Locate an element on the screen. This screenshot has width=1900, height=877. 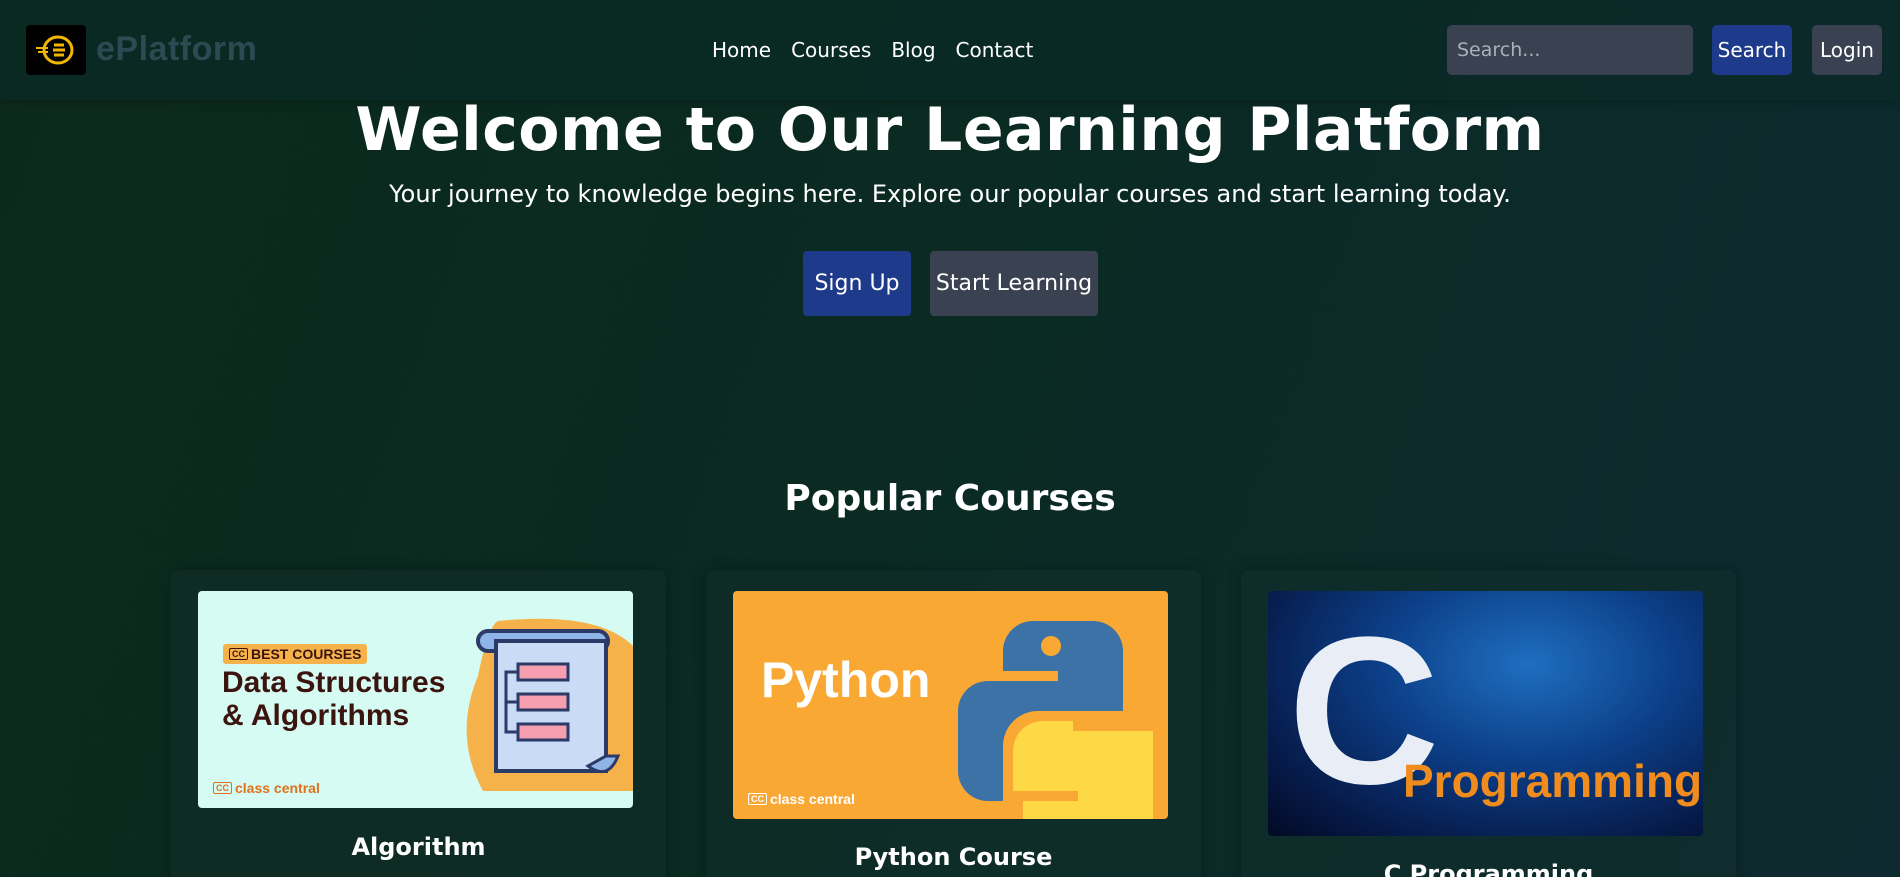
eplatform-logo-icon is located at coordinates (55, 50).